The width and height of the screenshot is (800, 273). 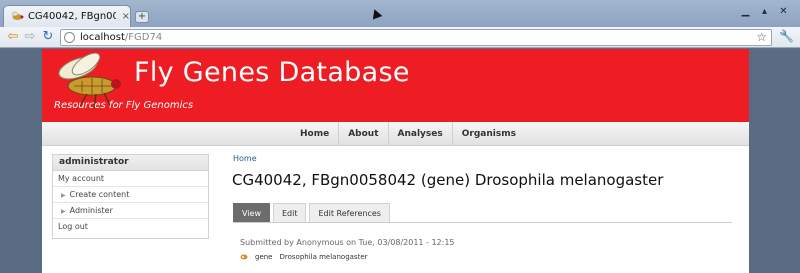 I want to click on tab-close-icon: ×, so click(x=126, y=16).